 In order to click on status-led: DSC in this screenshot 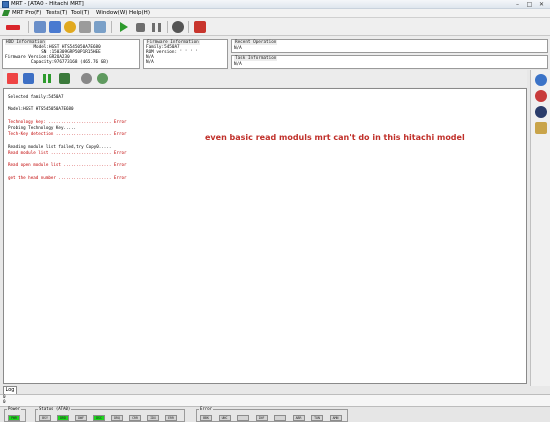, I will do `click(99, 418)`.